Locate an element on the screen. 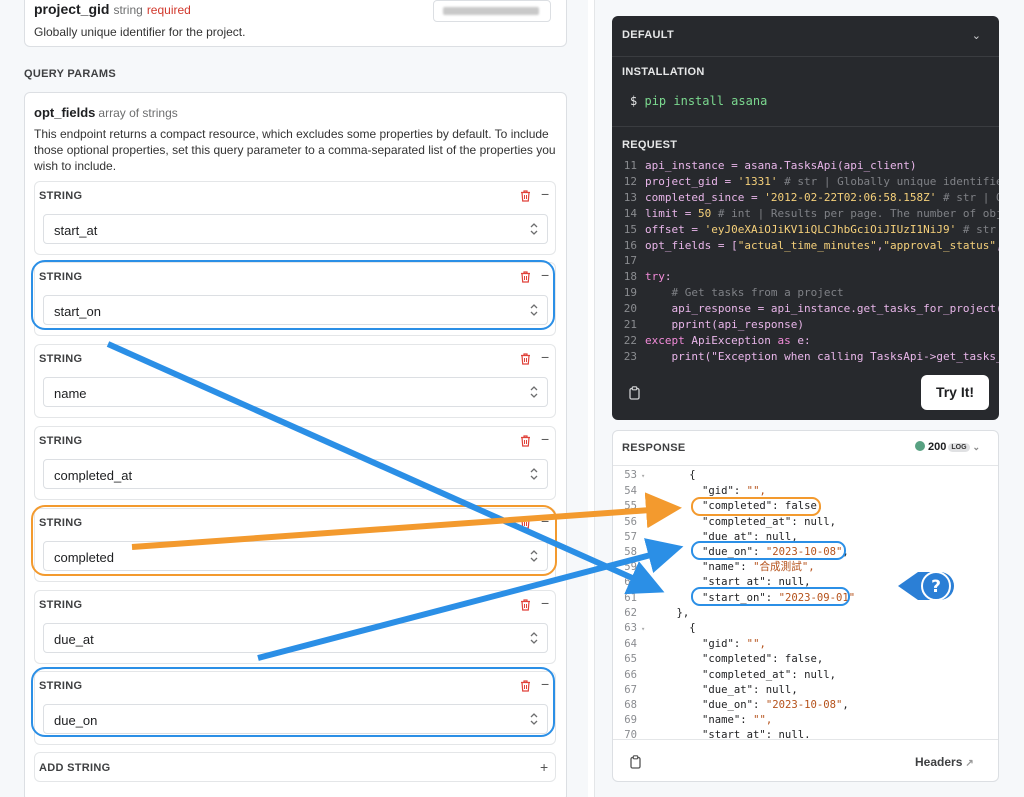 The width and height of the screenshot is (1024, 797). line-number: 60 is located at coordinates (630, 582).